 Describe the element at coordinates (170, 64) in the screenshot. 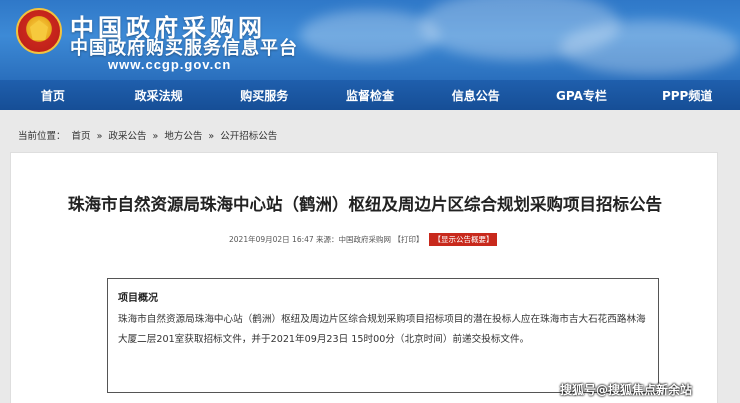

I see `site-url: www.ccgp.gov.cn` at that location.